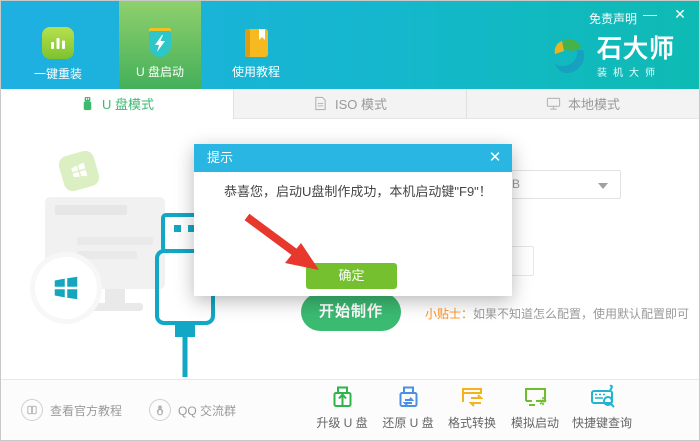 Image resolution: width=700 pixels, height=441 pixels. I want to click on brand-logo: 石大师 装机大师, so click(622, 57).